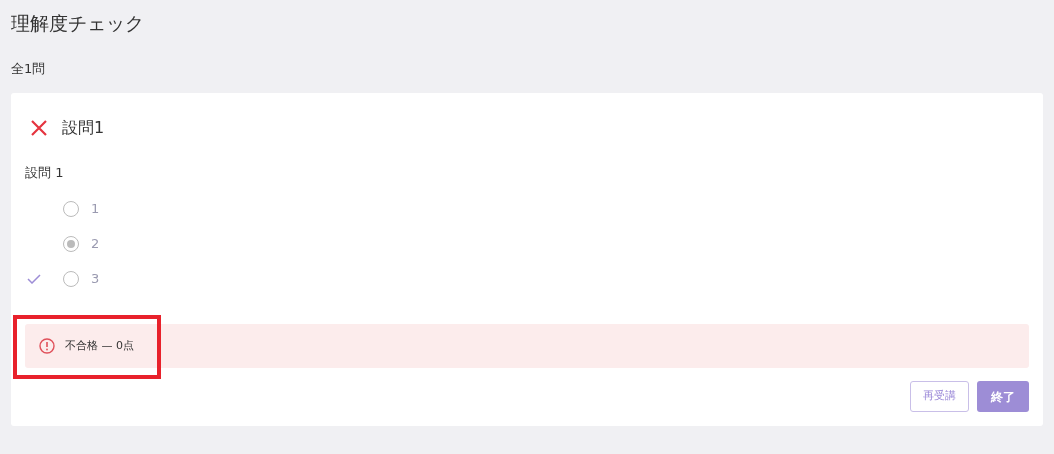 This screenshot has width=1054, height=454. I want to click on question-count: 全1問, so click(29, 69).